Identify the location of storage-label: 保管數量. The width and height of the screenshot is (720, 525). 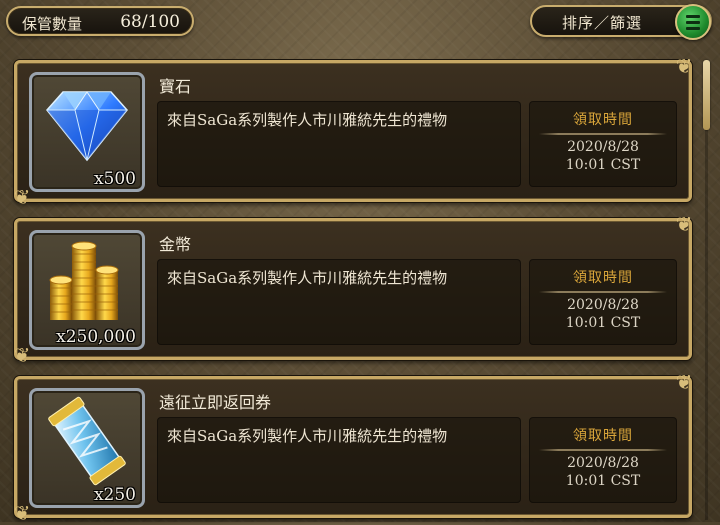
(52, 24).